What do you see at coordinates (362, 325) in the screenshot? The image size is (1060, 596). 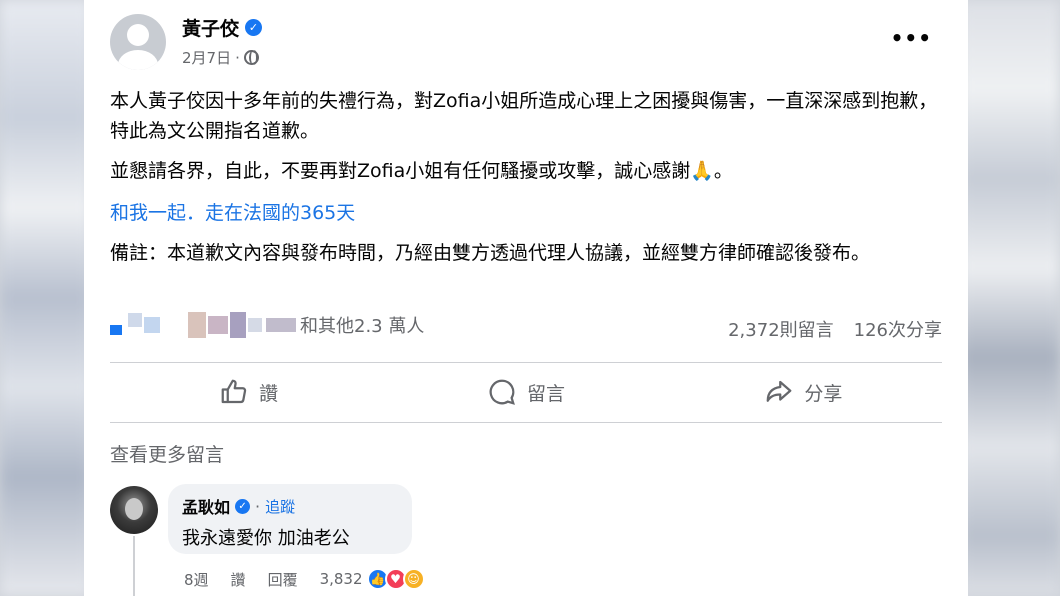 I see `reactions-count: 和其他2.3 萬人` at bounding box center [362, 325].